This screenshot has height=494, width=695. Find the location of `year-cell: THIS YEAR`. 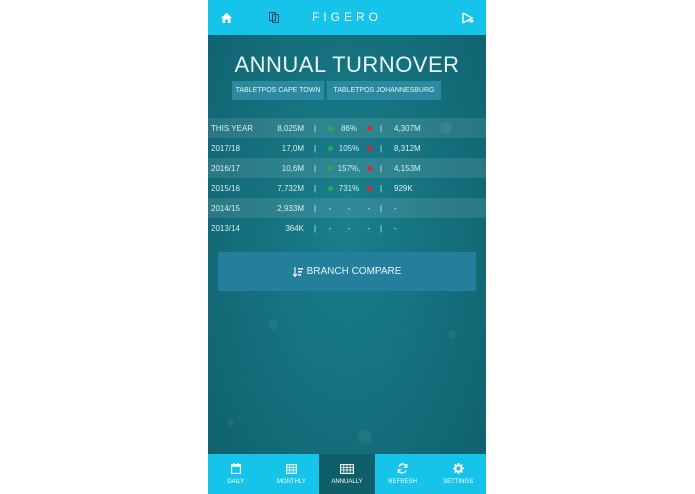

year-cell: THIS YEAR is located at coordinates (232, 128).